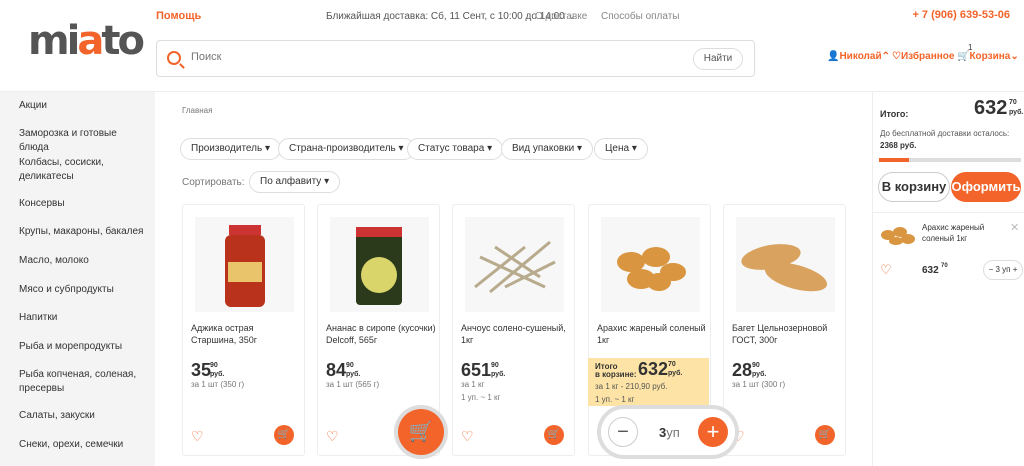 This screenshot has width=1024, height=466. What do you see at coordinates (84, 416) in the screenshot?
I see `sidebar-item-salads: Салаты, закуски` at bounding box center [84, 416].